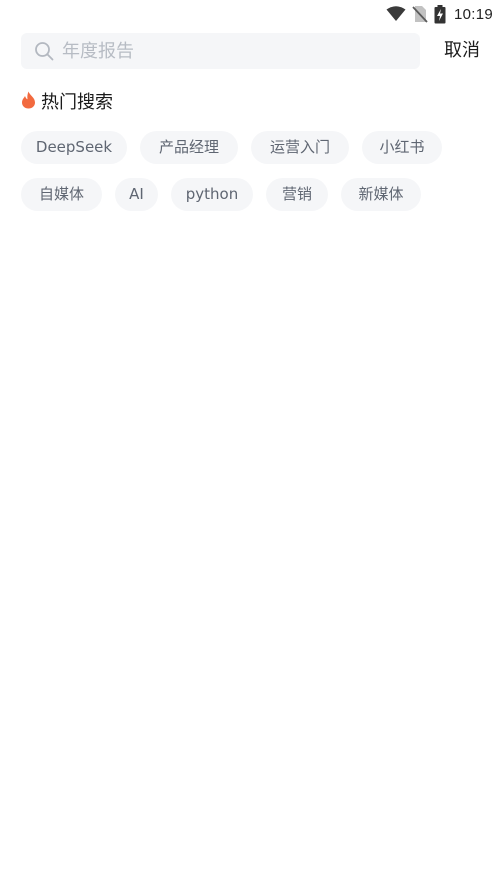 The height and width of the screenshot is (890, 501). I want to click on hot-search-tag: AI, so click(136, 194).